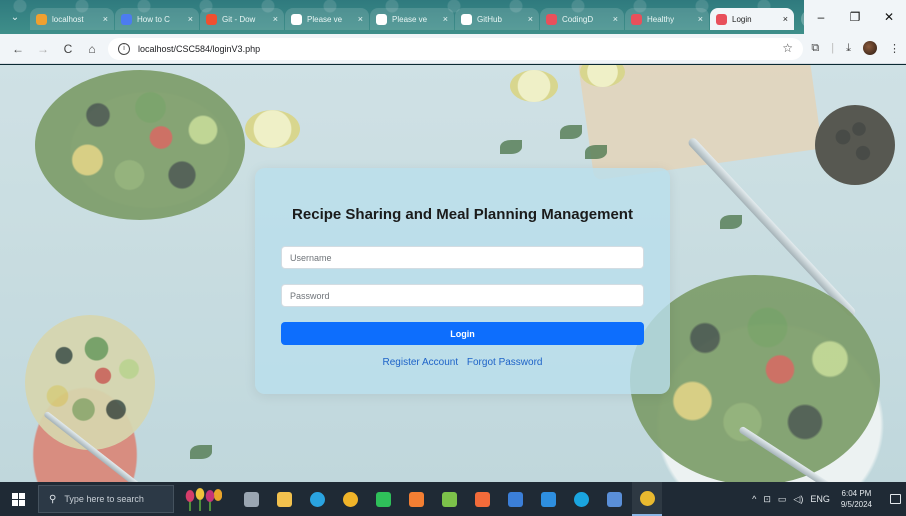 The width and height of the screenshot is (906, 516). Describe the element at coordinates (661, 19) in the screenshot. I see `tab-title: Healthy` at that location.